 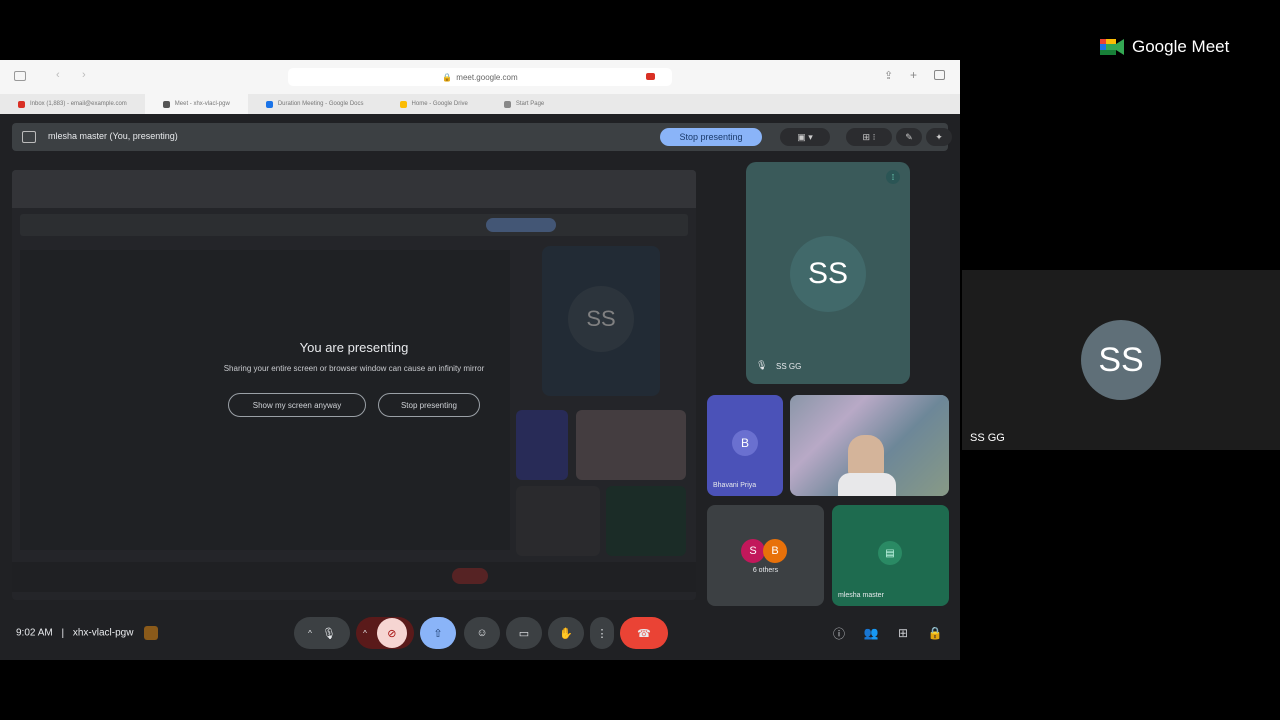 I want to click on stop-presenting-inline-button: Stop presenting, so click(x=429, y=405).